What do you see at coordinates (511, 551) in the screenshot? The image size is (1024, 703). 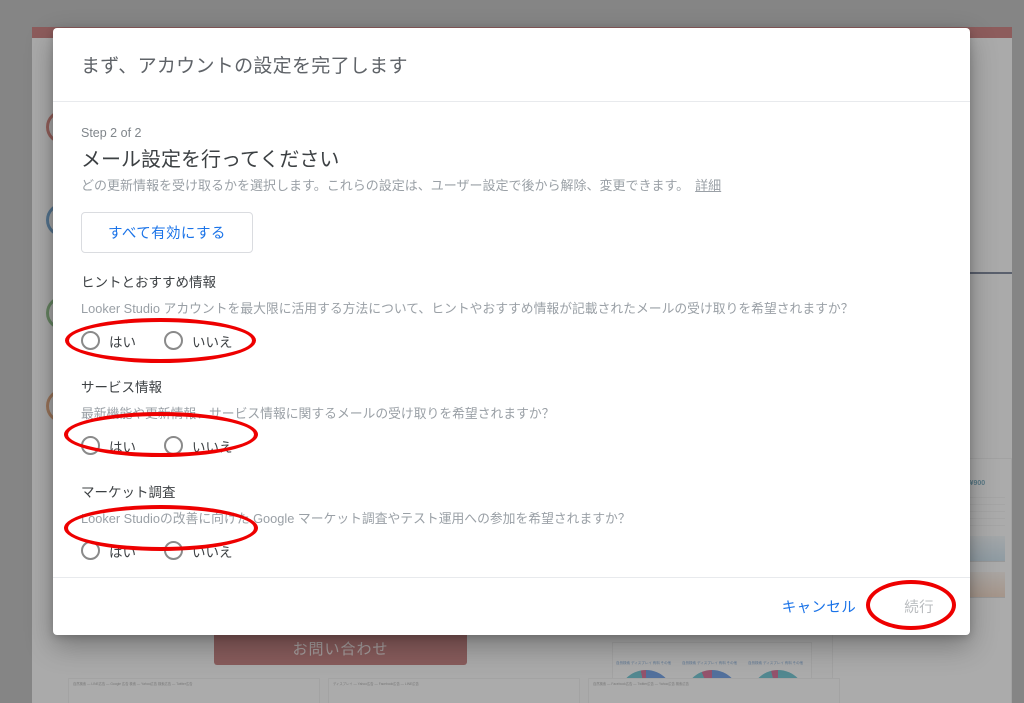 I see `radio-group-market-research: はい いいえ` at bounding box center [511, 551].